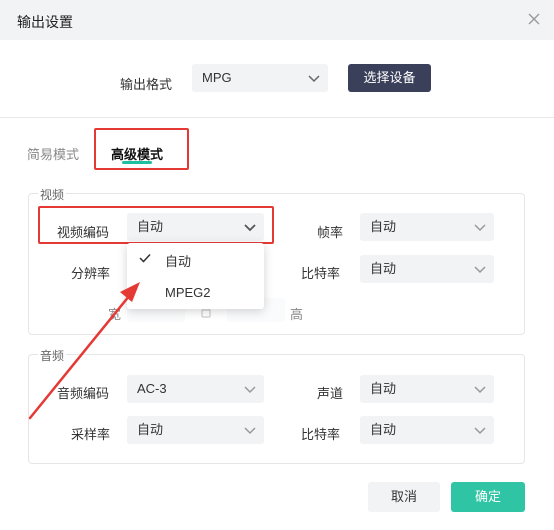  What do you see at coordinates (404, 497) in the screenshot?
I see `cancel-button: 取消` at bounding box center [404, 497].